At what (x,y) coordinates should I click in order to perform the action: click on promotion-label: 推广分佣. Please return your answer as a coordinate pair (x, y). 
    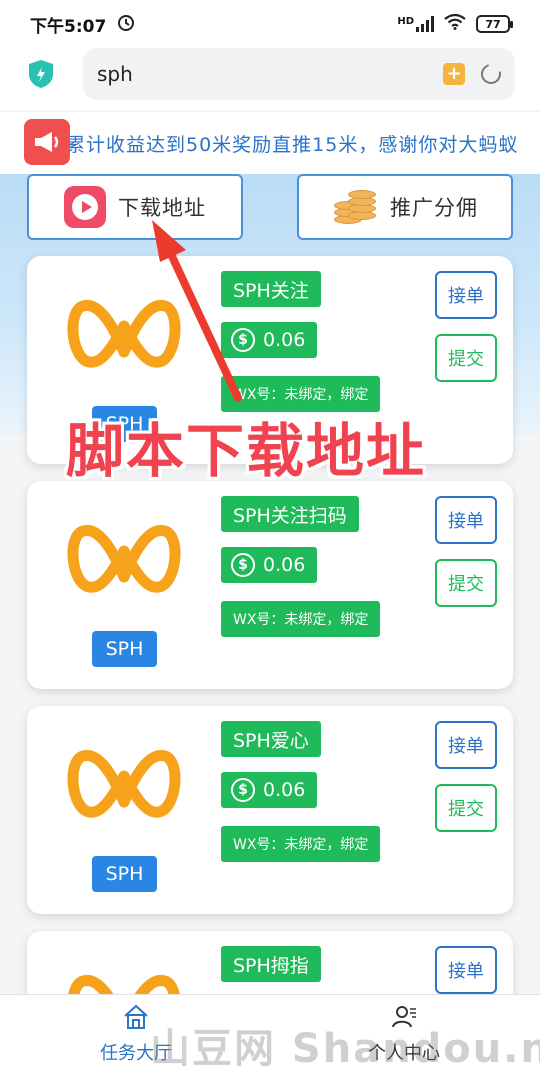
    Looking at the image, I should click on (434, 208).